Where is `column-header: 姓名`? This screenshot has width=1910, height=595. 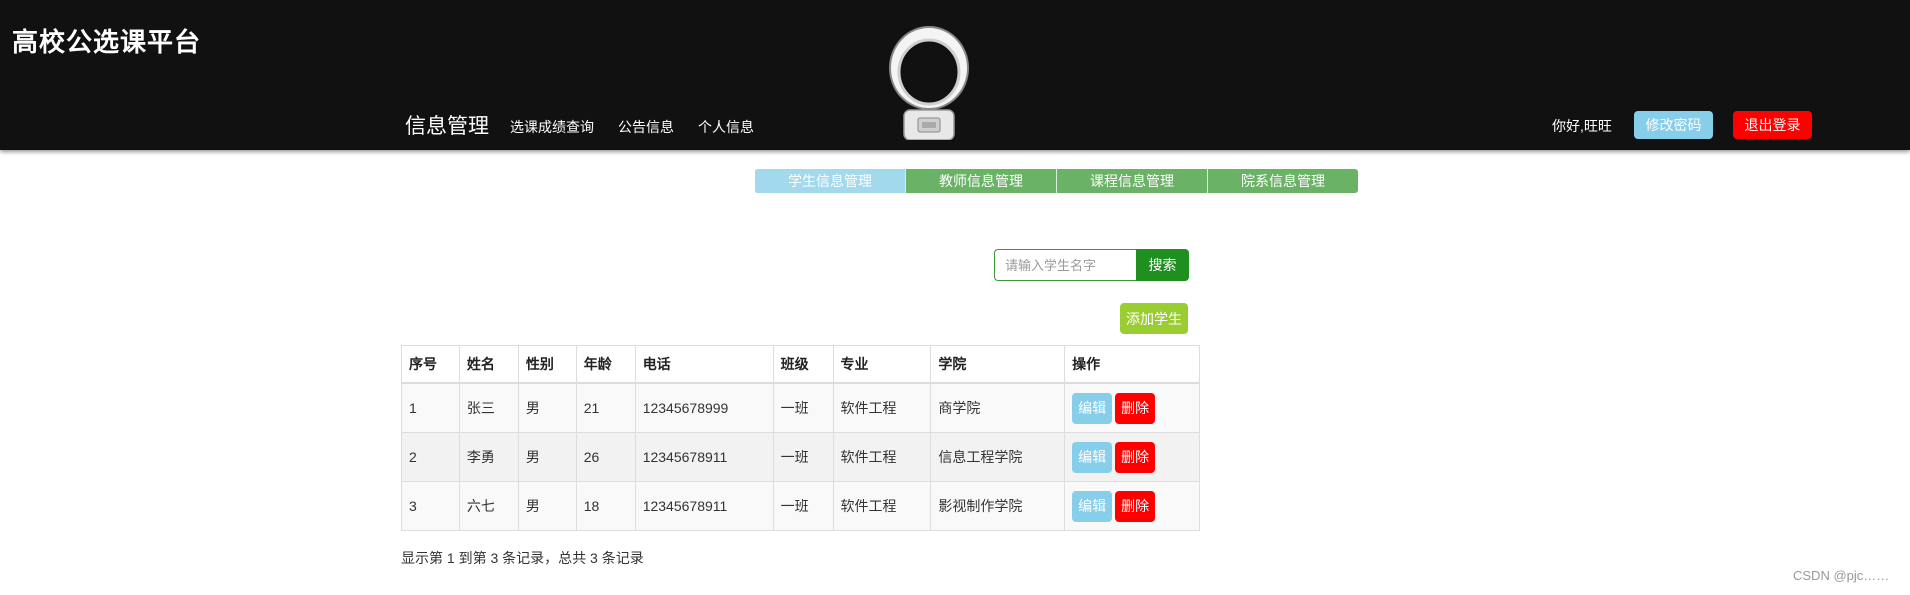
column-header: 姓名 is located at coordinates (488, 364).